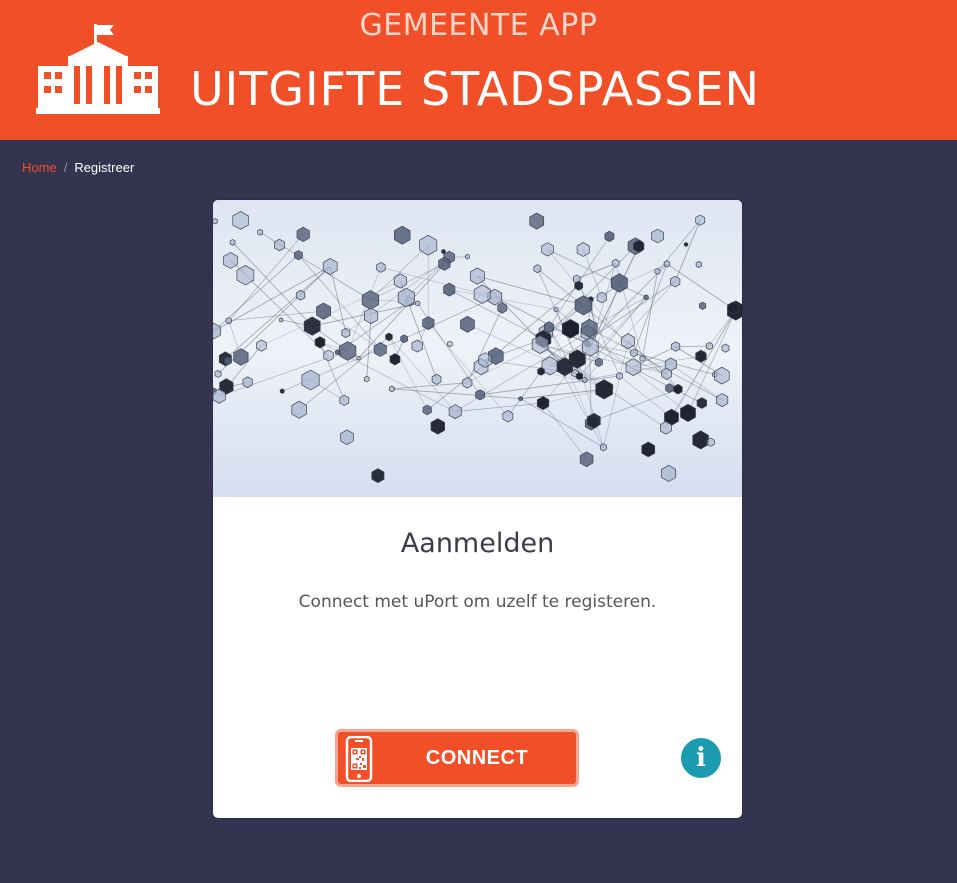 The width and height of the screenshot is (957, 883). Describe the element at coordinates (359, 759) in the screenshot. I see `phone-qr-icon` at that location.